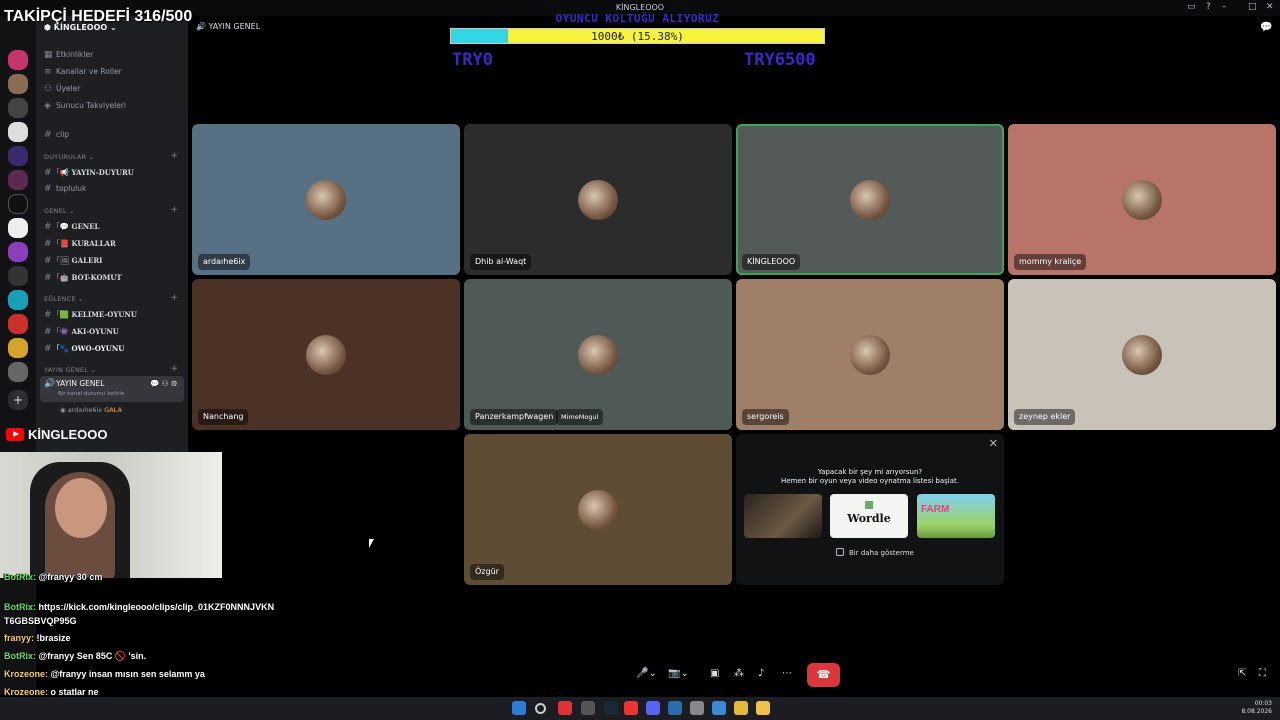  Describe the element at coordinates (487, 572) in the screenshot. I see `participant-name: Özgür` at that location.